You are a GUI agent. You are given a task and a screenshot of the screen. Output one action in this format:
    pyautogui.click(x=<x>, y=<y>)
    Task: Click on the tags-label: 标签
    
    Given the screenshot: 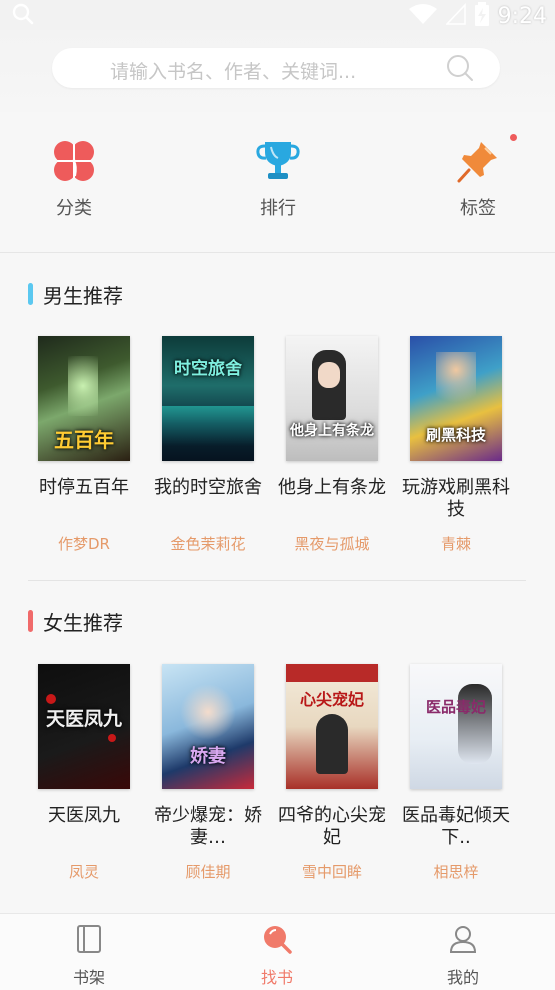 What is the action you would take?
    pyautogui.click(x=478, y=208)
    